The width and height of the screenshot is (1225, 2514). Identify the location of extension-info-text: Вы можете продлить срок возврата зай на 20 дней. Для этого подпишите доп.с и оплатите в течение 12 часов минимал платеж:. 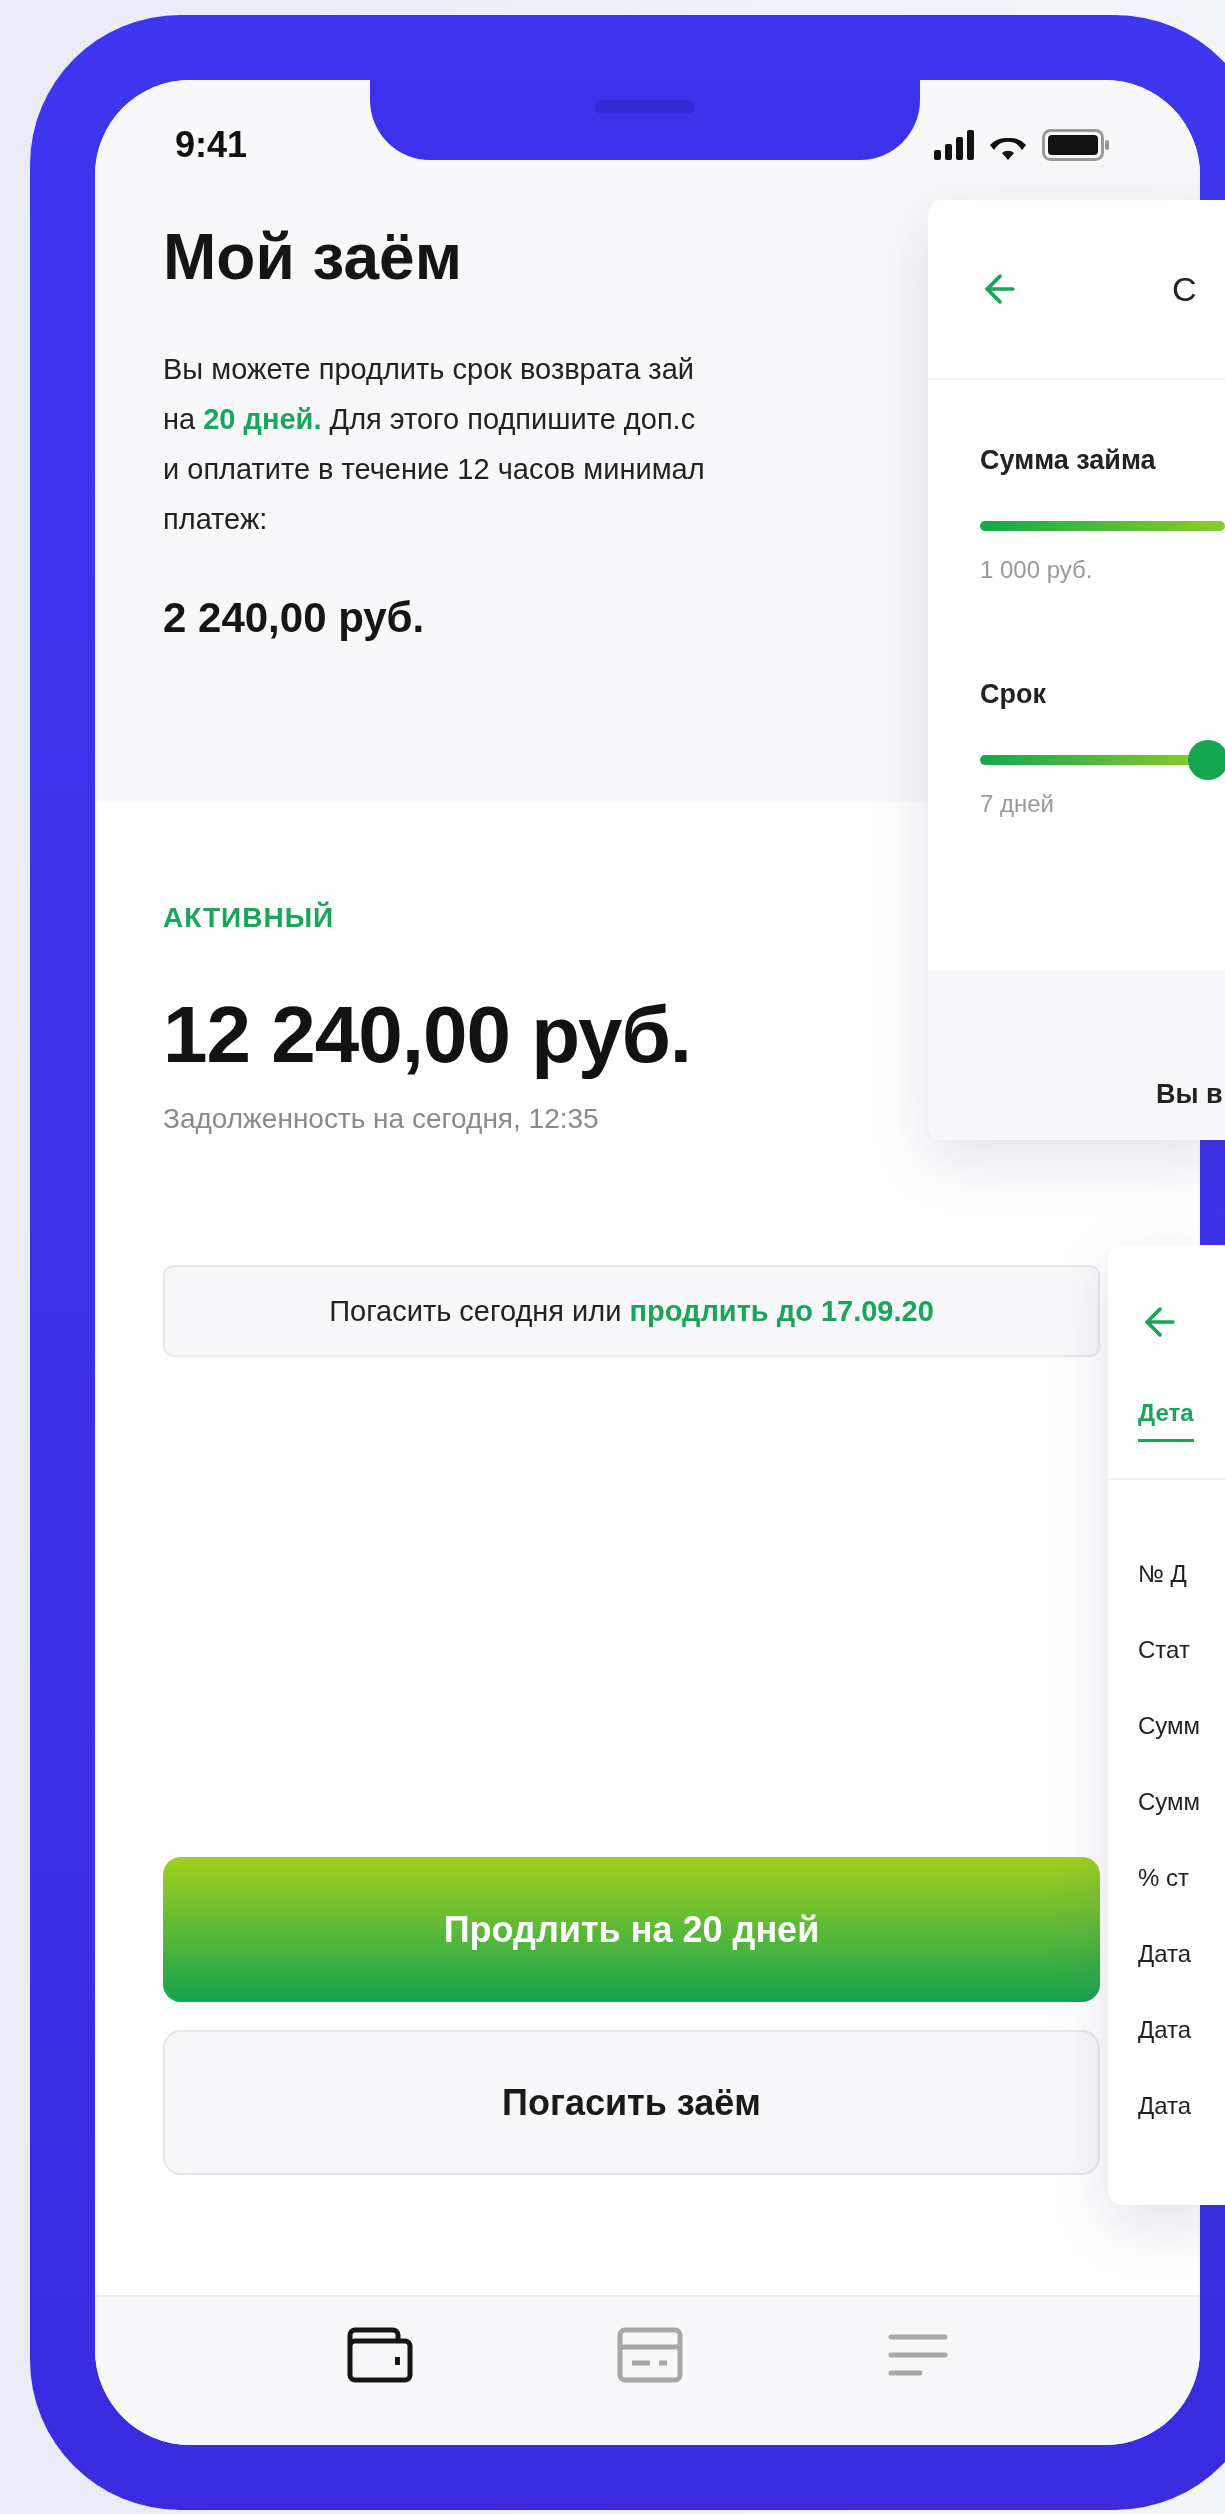
(434, 444).